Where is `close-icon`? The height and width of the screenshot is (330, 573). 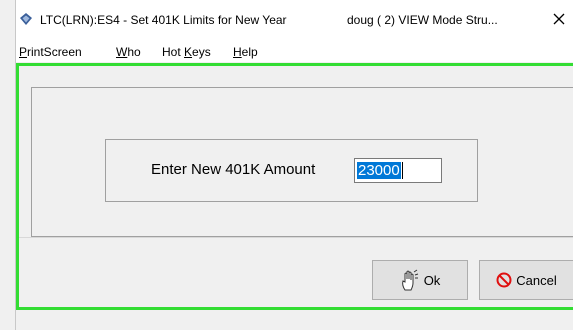 close-icon is located at coordinates (559, 19).